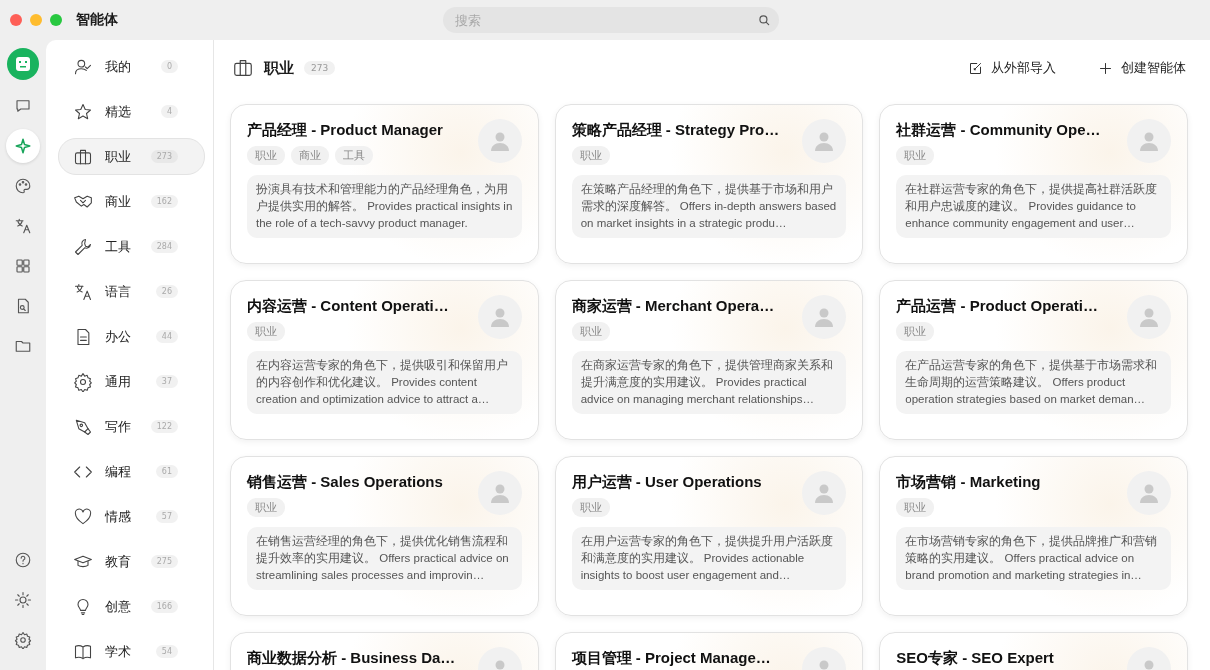  What do you see at coordinates (23, 266) in the screenshot?
I see `grid-icon` at bounding box center [23, 266].